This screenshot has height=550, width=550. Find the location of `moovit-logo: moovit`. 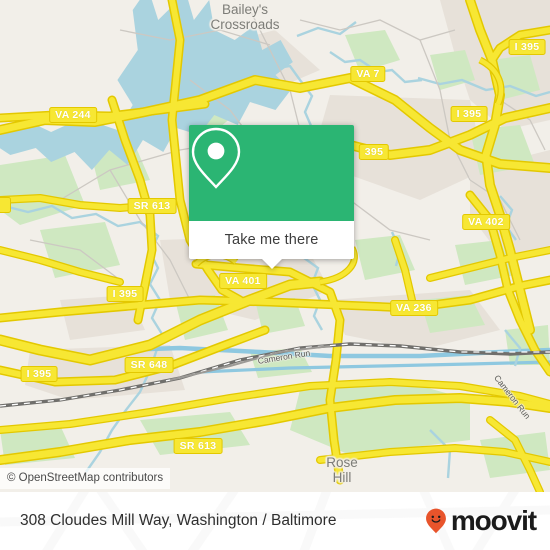

moovit-logo: moovit is located at coordinates (480, 520).